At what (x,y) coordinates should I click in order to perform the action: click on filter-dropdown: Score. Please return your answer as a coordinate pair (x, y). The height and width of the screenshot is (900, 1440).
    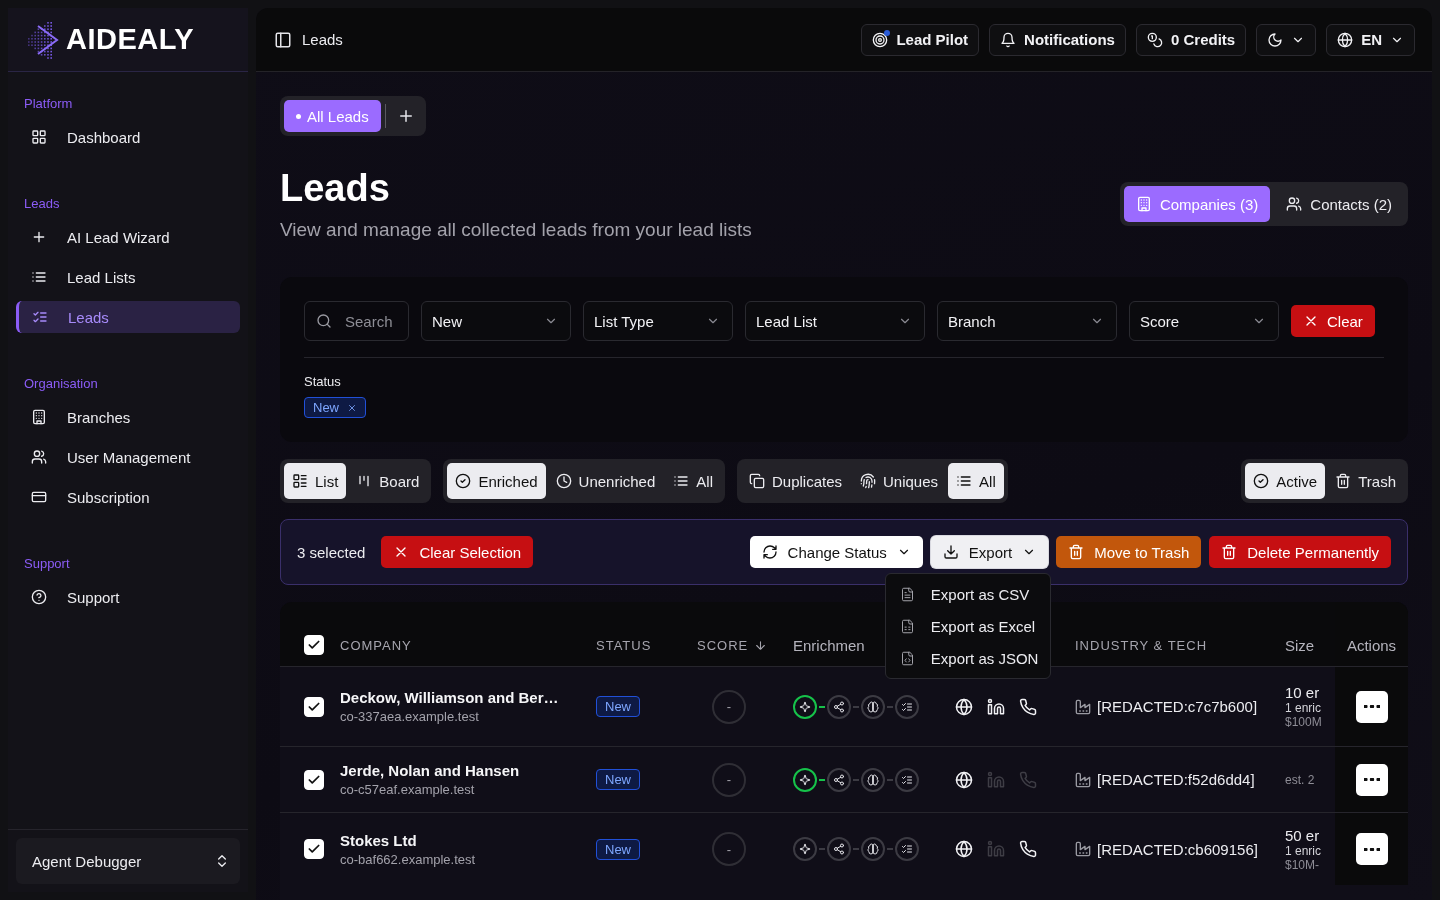
    Looking at the image, I should click on (1204, 321).